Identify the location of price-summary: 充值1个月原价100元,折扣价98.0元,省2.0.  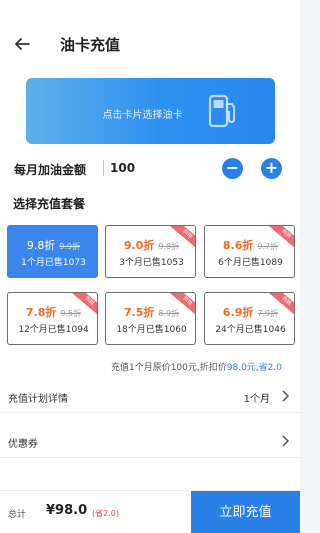
(196, 366).